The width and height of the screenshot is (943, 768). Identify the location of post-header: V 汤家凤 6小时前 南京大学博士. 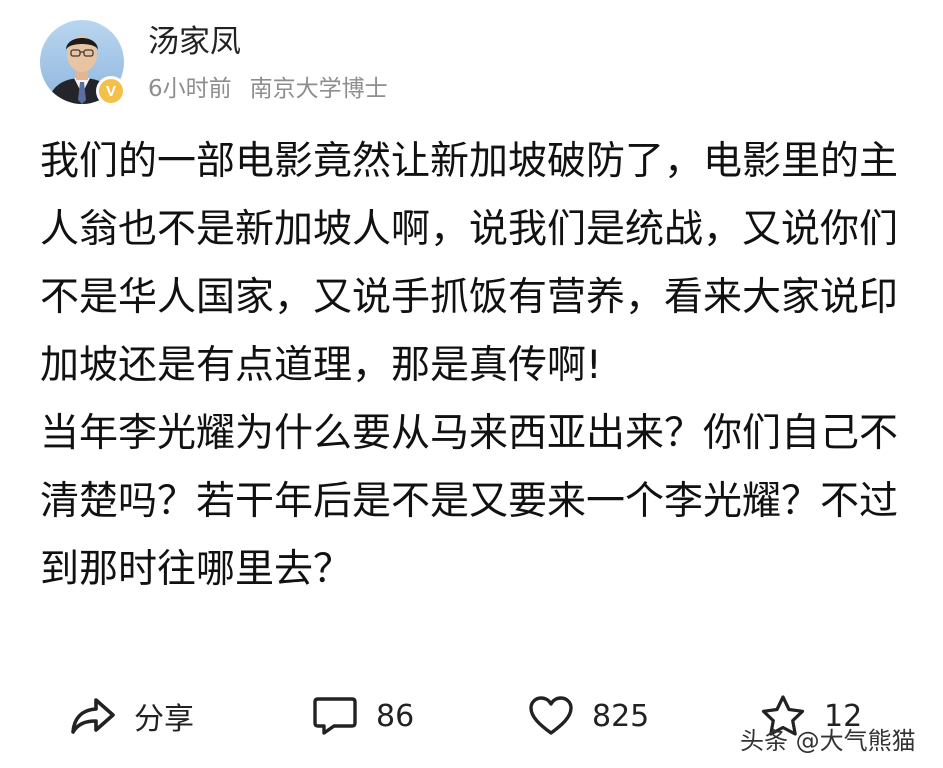
(470, 63).